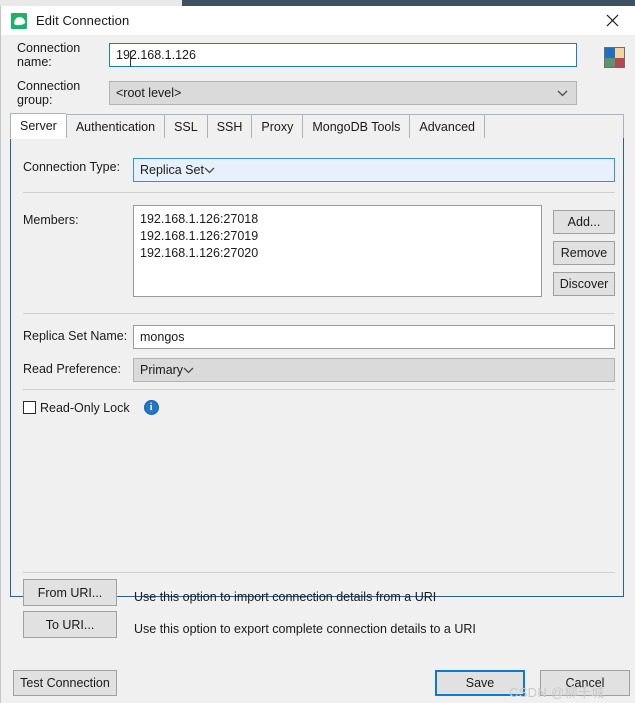 The height and width of the screenshot is (703, 635). I want to click on read-only-lock-row: Read-Only Lock i, so click(91, 407).